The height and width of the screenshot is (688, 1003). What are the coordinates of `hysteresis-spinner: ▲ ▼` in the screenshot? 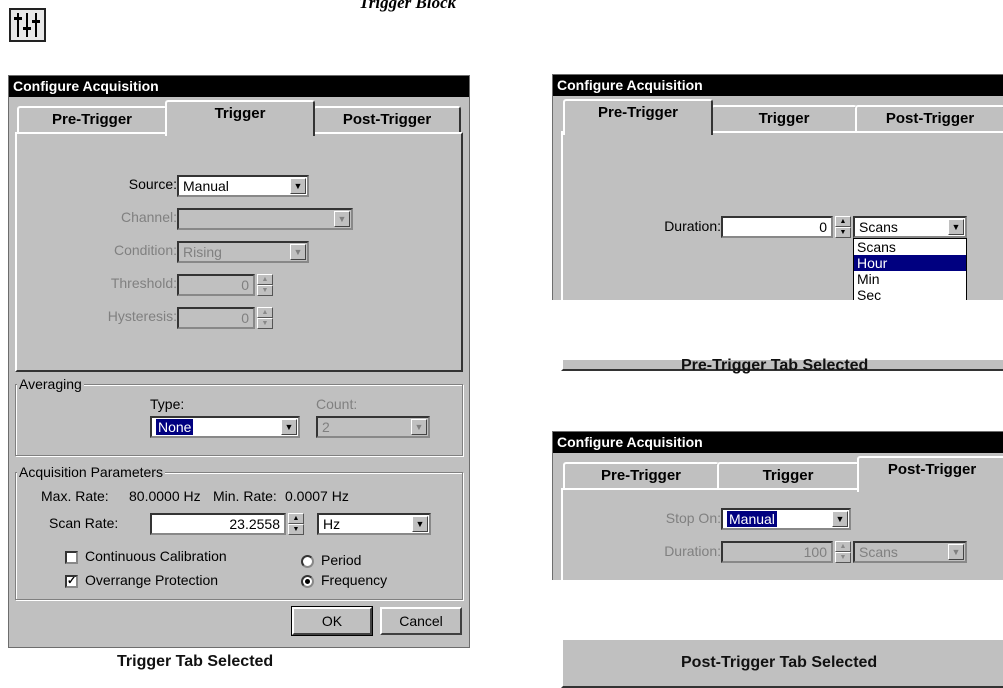 It's located at (265, 318).